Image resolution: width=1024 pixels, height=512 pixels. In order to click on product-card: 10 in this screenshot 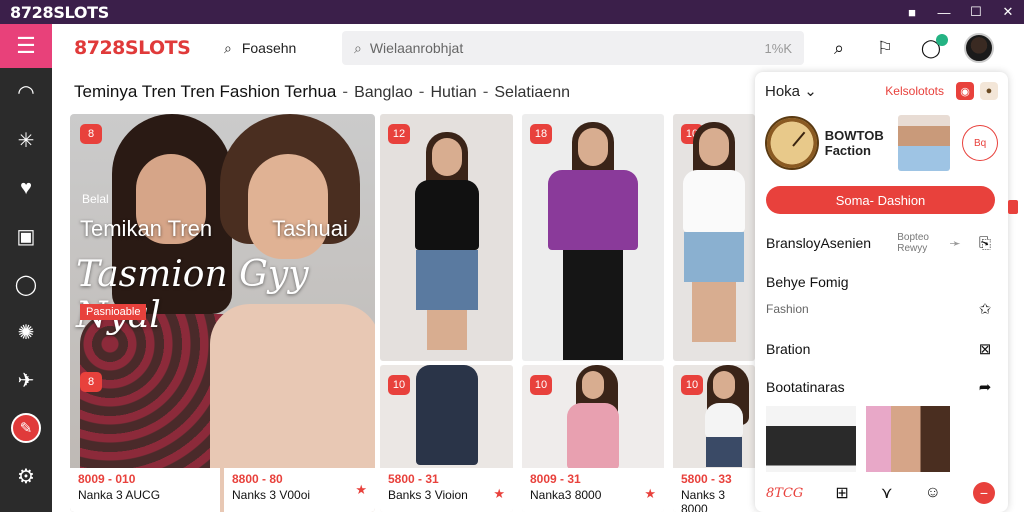, I will do `click(714, 237)`.